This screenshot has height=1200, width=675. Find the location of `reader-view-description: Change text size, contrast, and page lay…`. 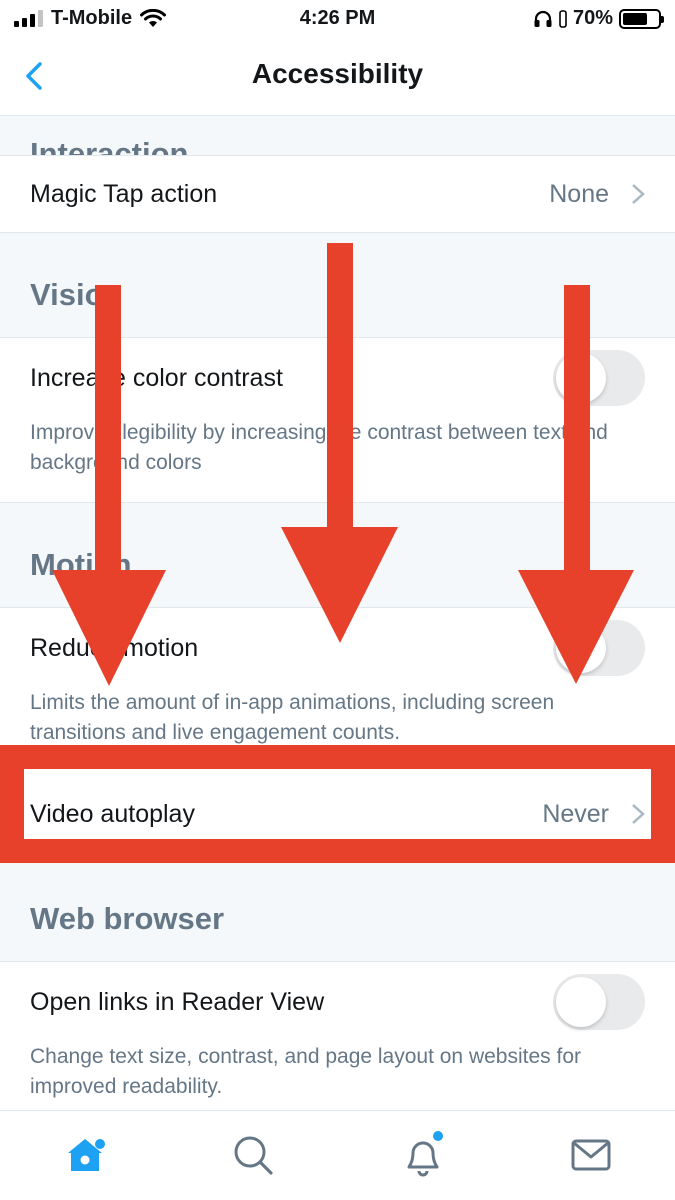

reader-view-description: Change text size, contrast, and page lay… is located at coordinates (305, 1071).